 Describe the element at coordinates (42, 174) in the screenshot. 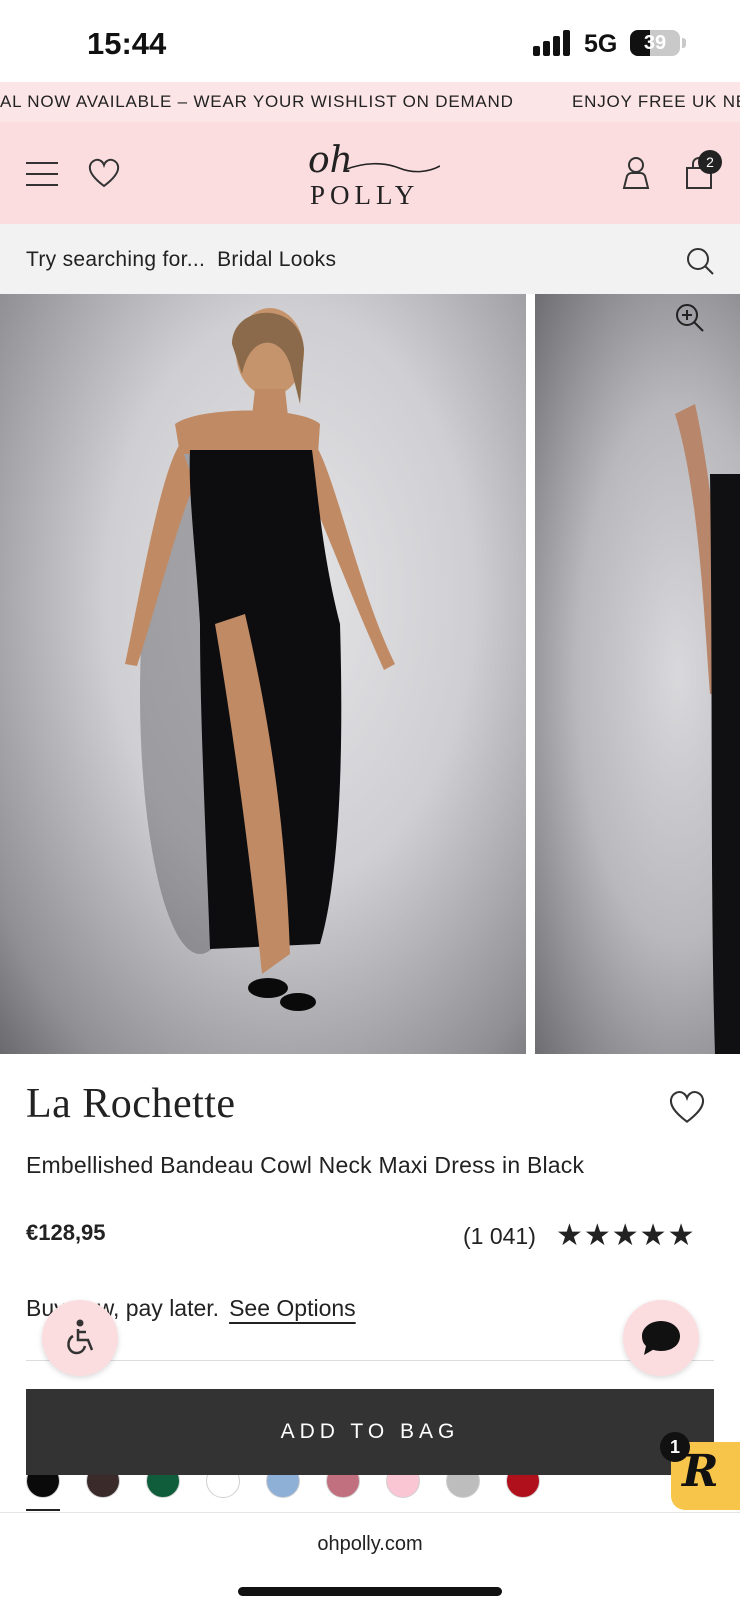

I see `menu-icon` at that location.